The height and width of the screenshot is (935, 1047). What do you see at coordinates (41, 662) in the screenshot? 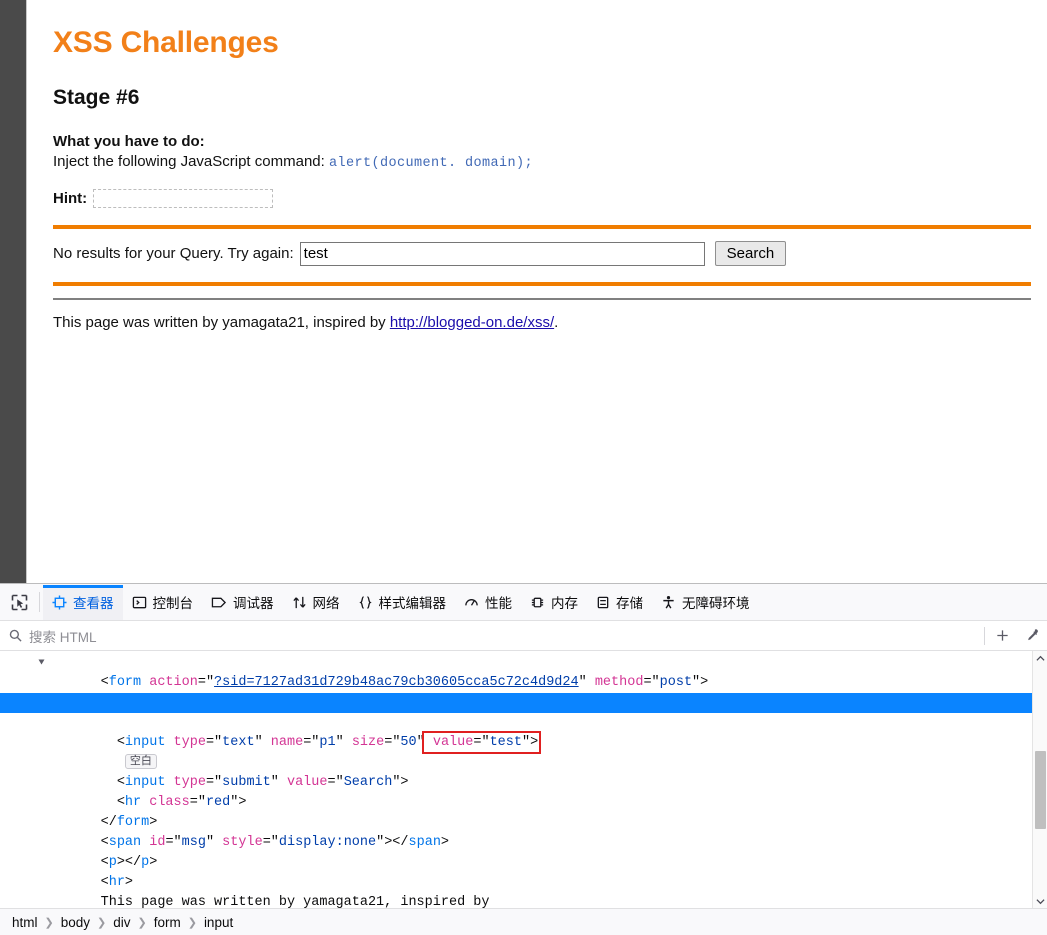
I see `expand-twisty-icon` at bounding box center [41, 662].